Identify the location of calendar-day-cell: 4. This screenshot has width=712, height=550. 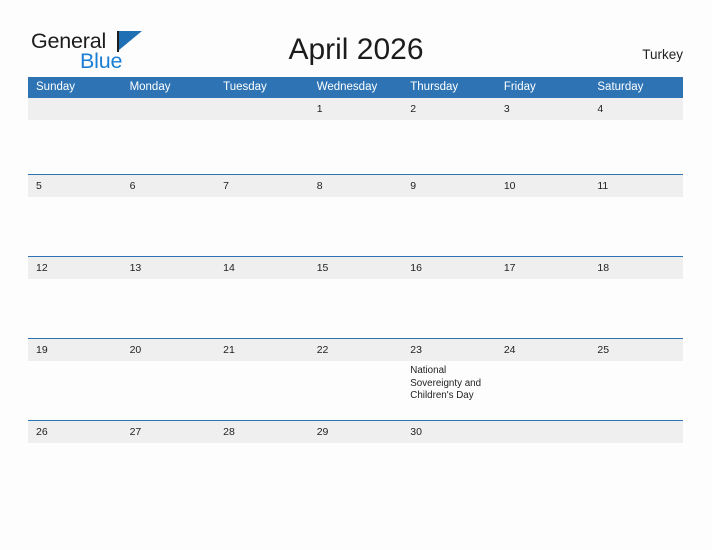
(636, 136).